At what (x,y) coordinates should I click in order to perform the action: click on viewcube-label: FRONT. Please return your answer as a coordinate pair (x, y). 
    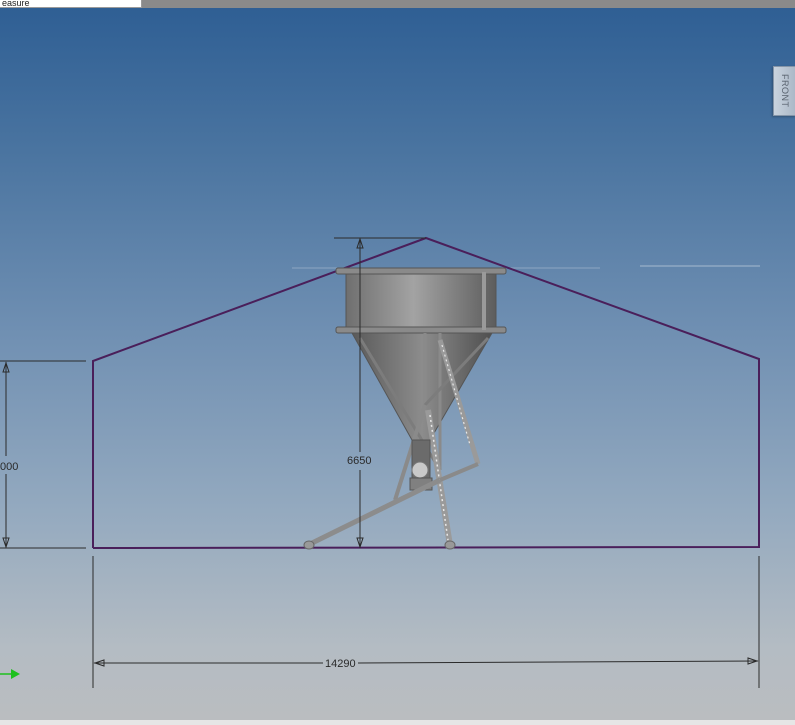
    Looking at the image, I should click on (785, 91).